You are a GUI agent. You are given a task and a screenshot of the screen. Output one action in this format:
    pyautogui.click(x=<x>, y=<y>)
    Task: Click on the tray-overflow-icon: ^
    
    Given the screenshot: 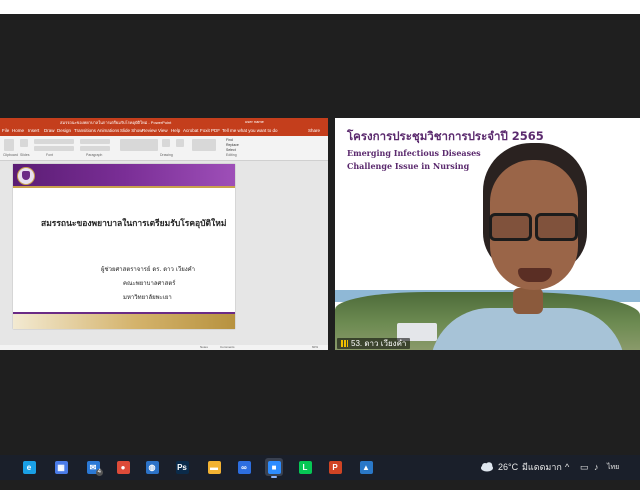 What is the action you would take?
    pyautogui.click(x=567, y=467)
    